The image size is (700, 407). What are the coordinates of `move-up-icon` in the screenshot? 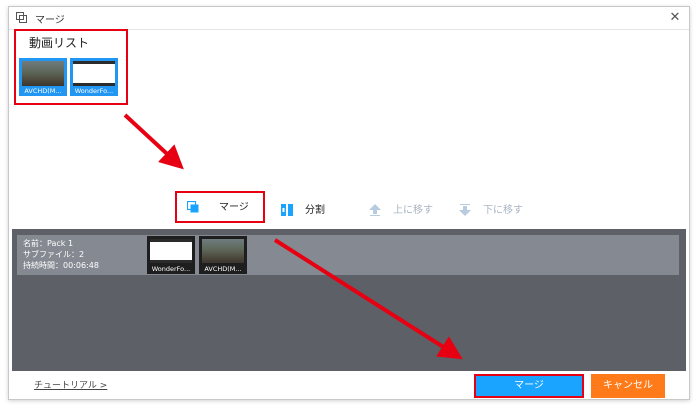 It's located at (375, 210).